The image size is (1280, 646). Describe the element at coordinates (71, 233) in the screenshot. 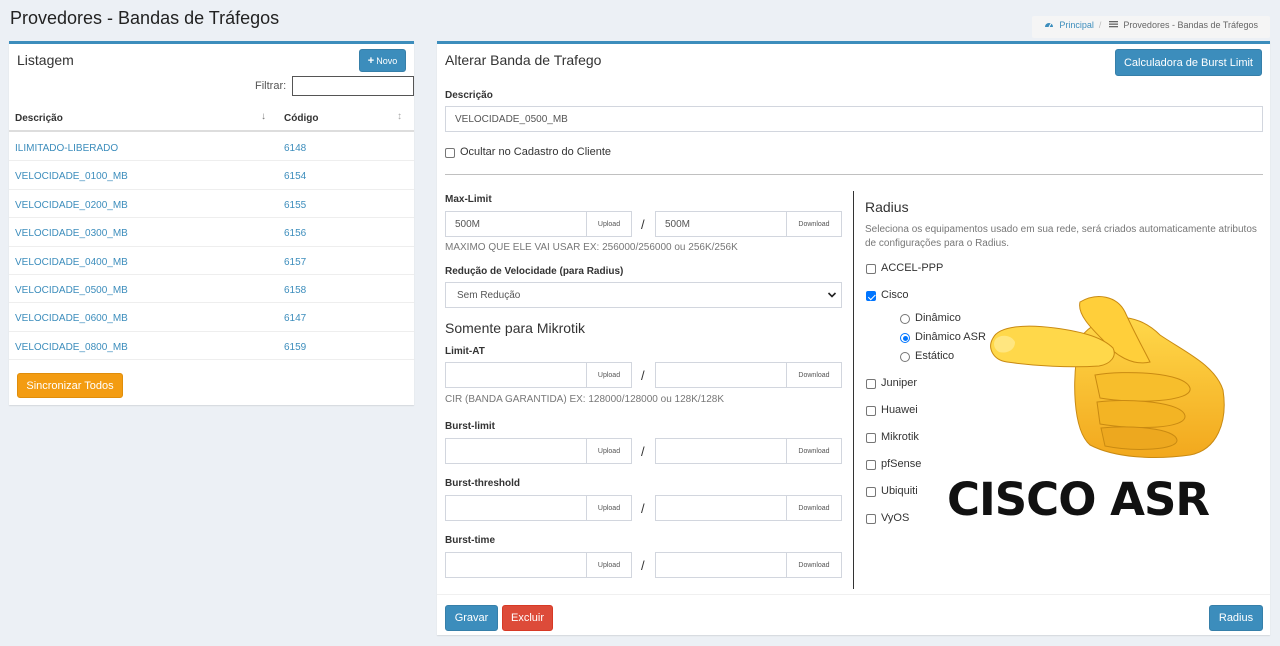

I see `table-row-descricao: VELOCIDADE_0300_MB` at that location.